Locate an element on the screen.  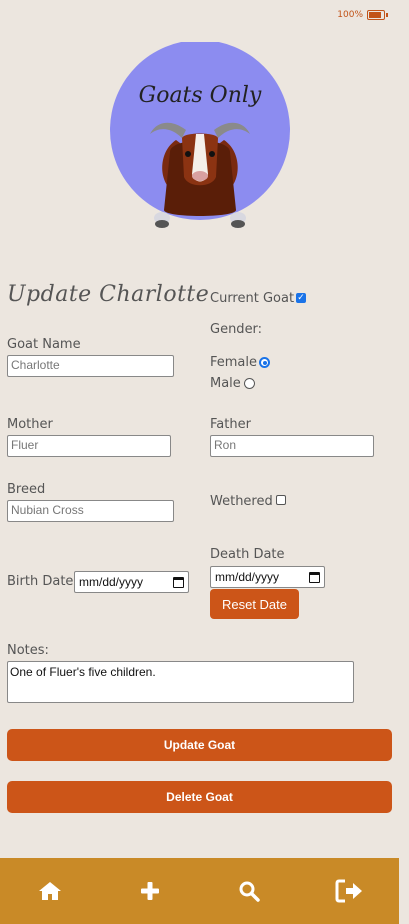
father-label: Father is located at coordinates (230, 424).